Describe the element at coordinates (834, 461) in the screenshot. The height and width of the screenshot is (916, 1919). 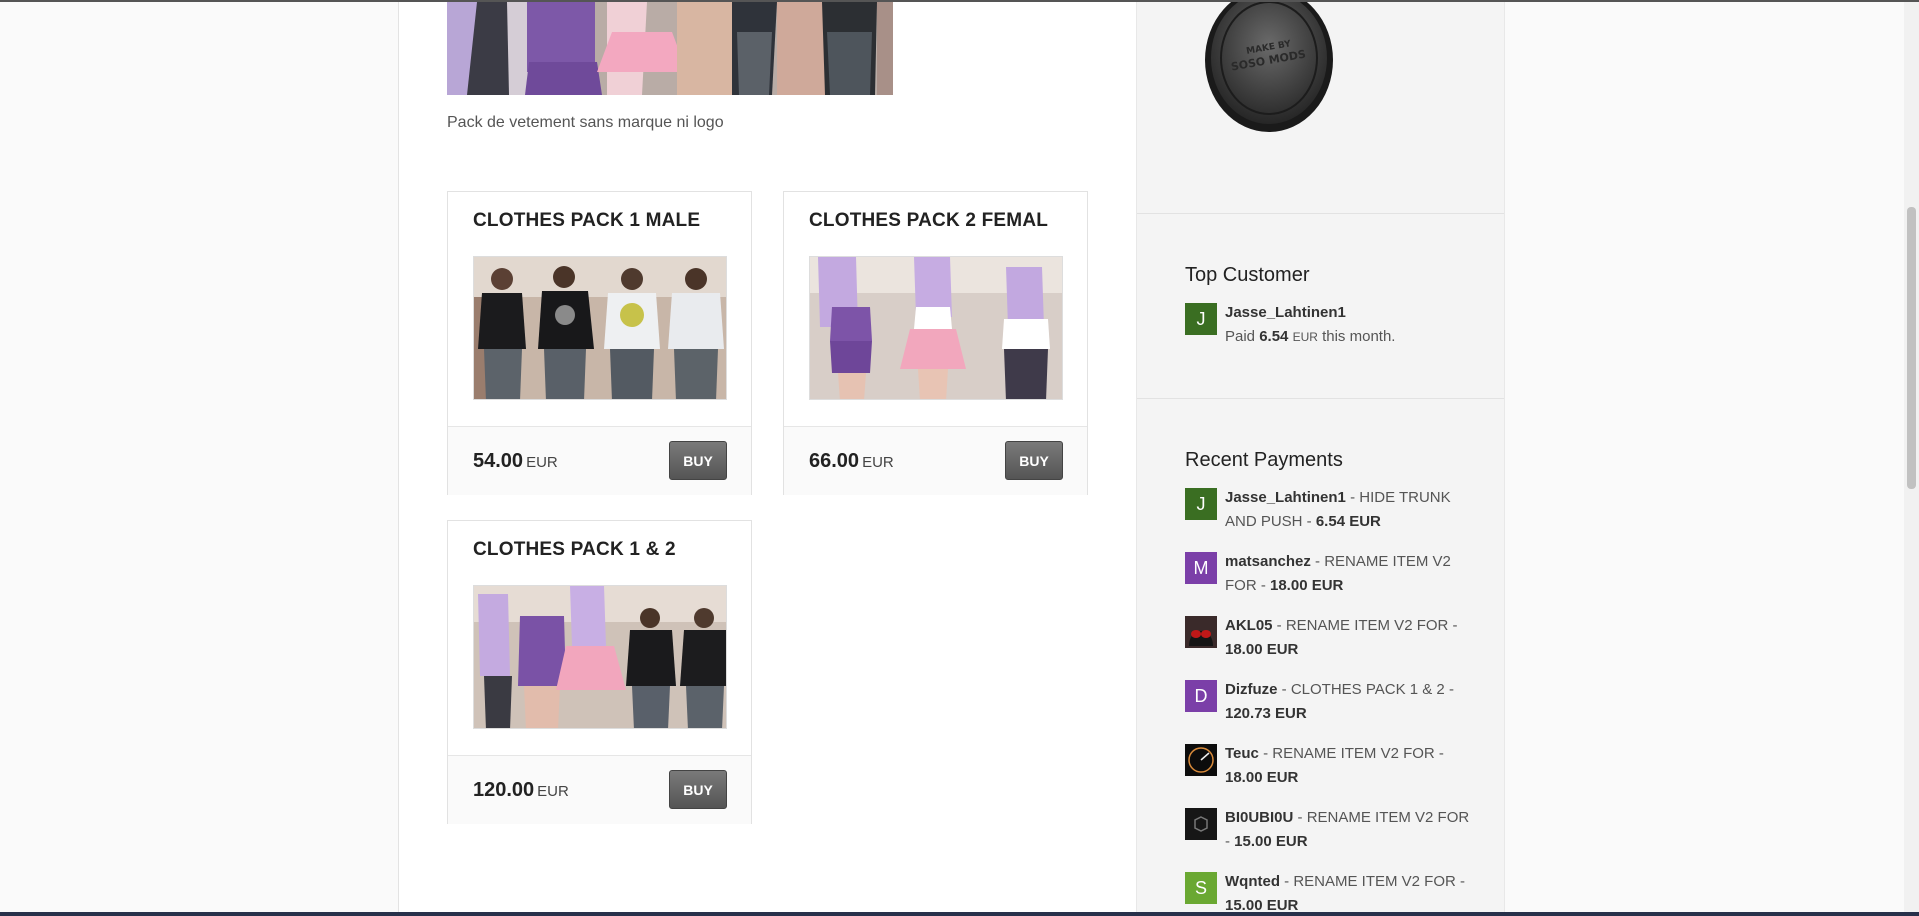
I see `price-value: 66.00` at that location.